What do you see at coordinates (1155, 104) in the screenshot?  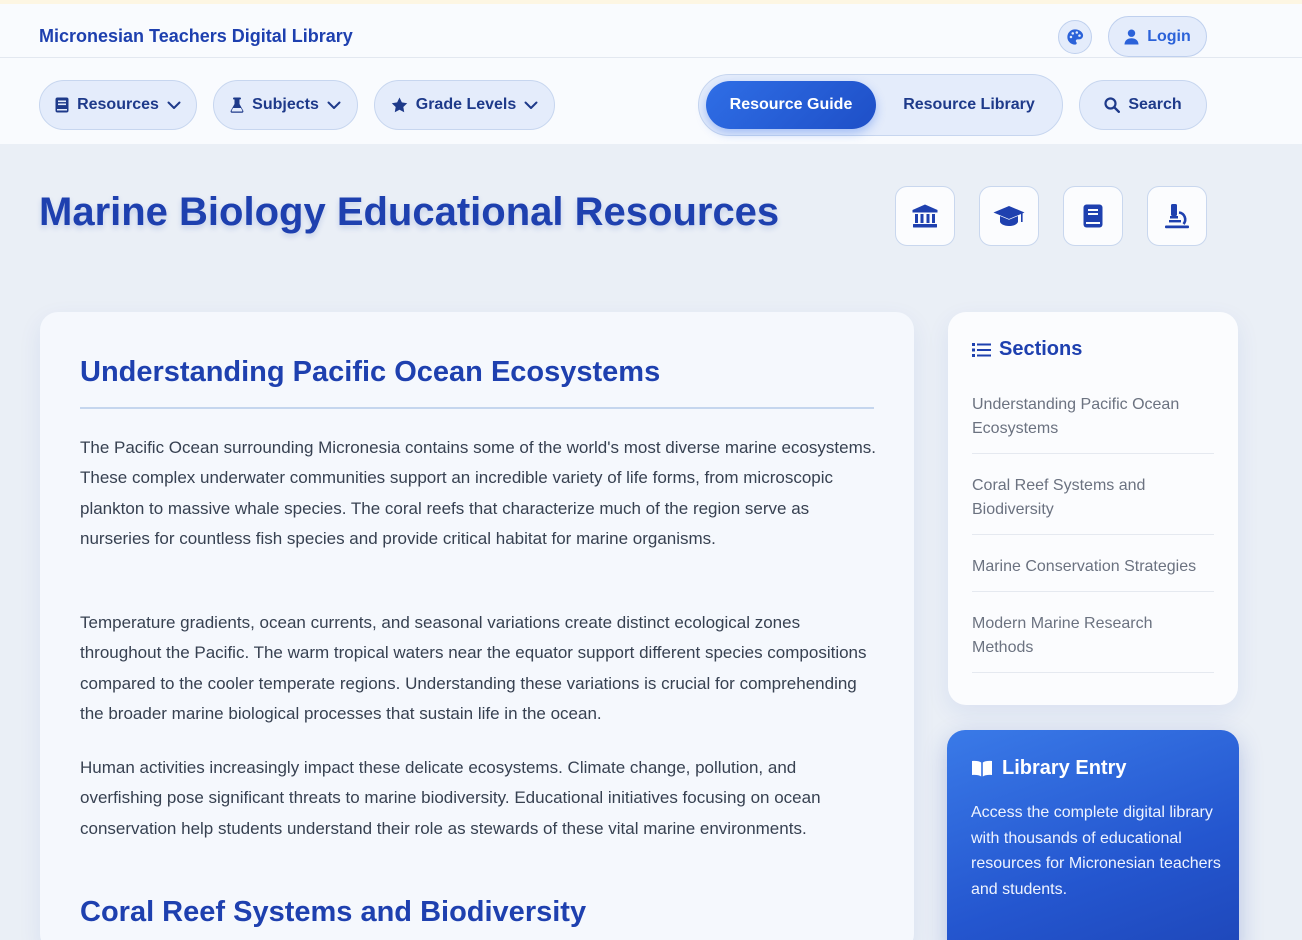 I see `search-label: Search` at bounding box center [1155, 104].